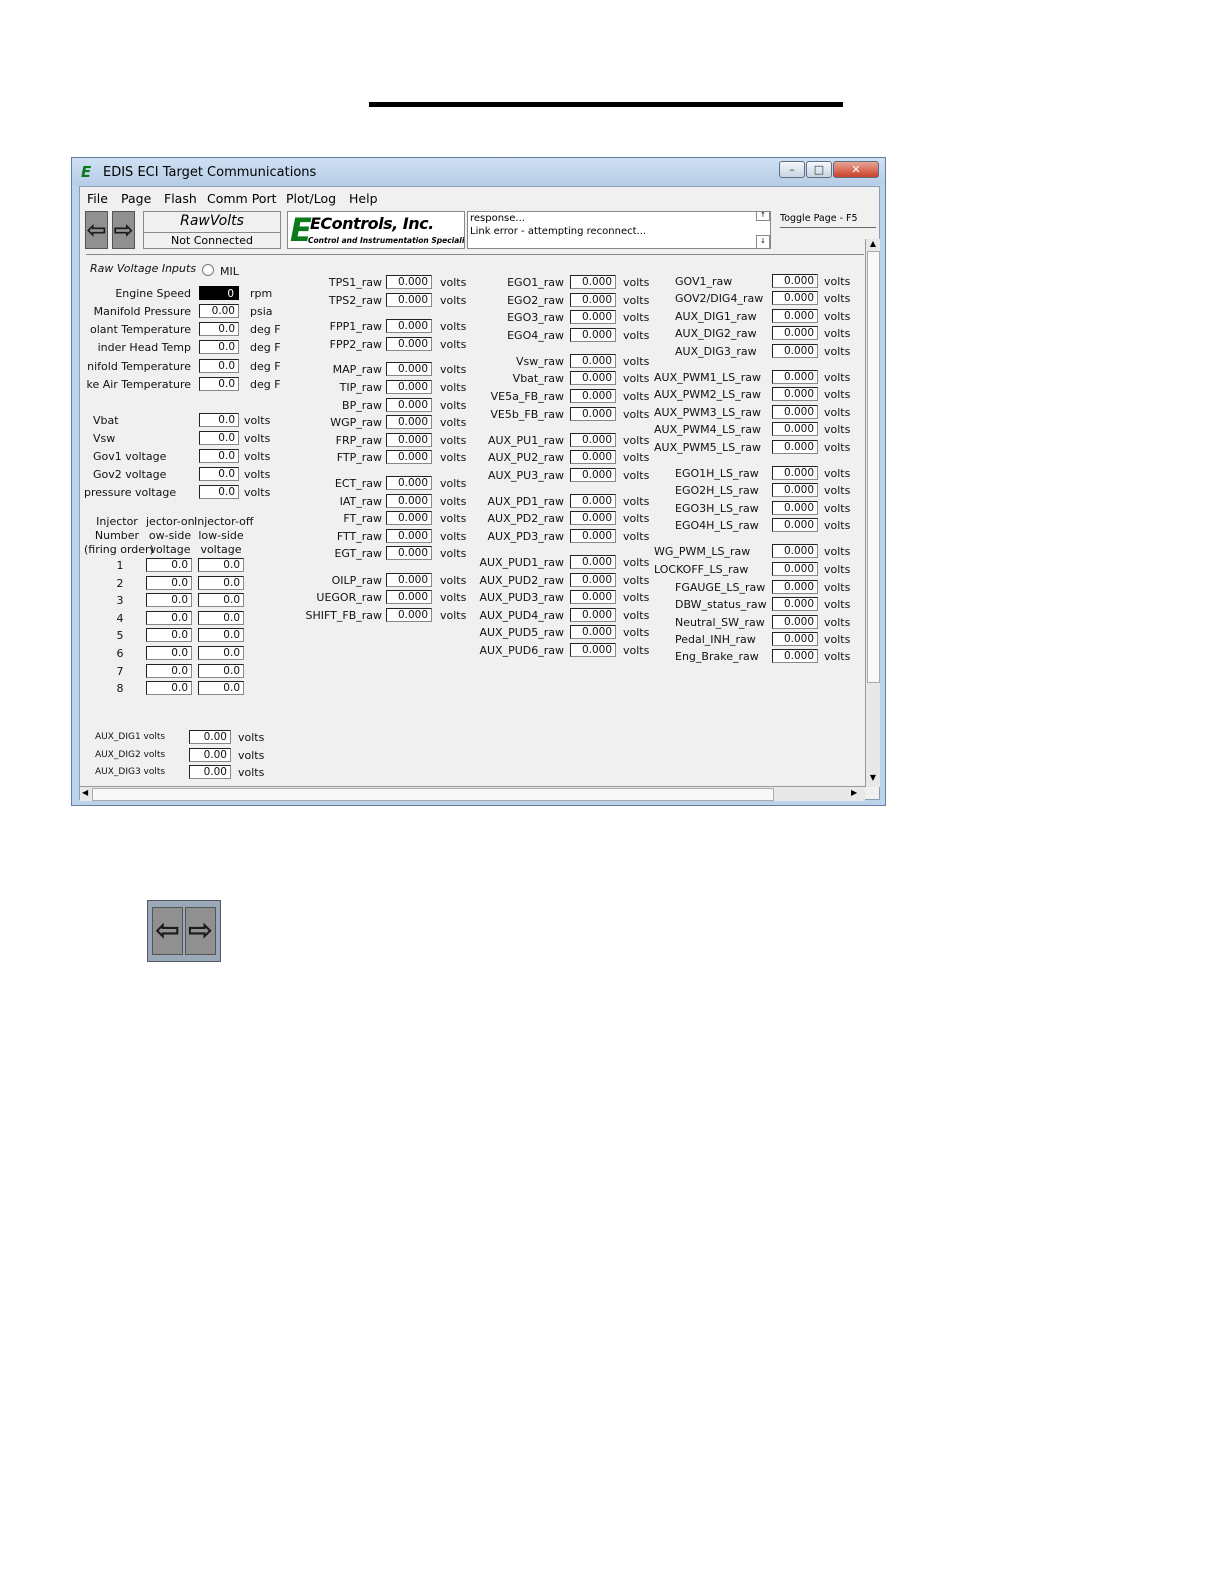 This screenshot has width=1224, height=1584. What do you see at coordinates (355, 344) in the screenshot?
I see `col2-label: FPP2_raw` at bounding box center [355, 344].